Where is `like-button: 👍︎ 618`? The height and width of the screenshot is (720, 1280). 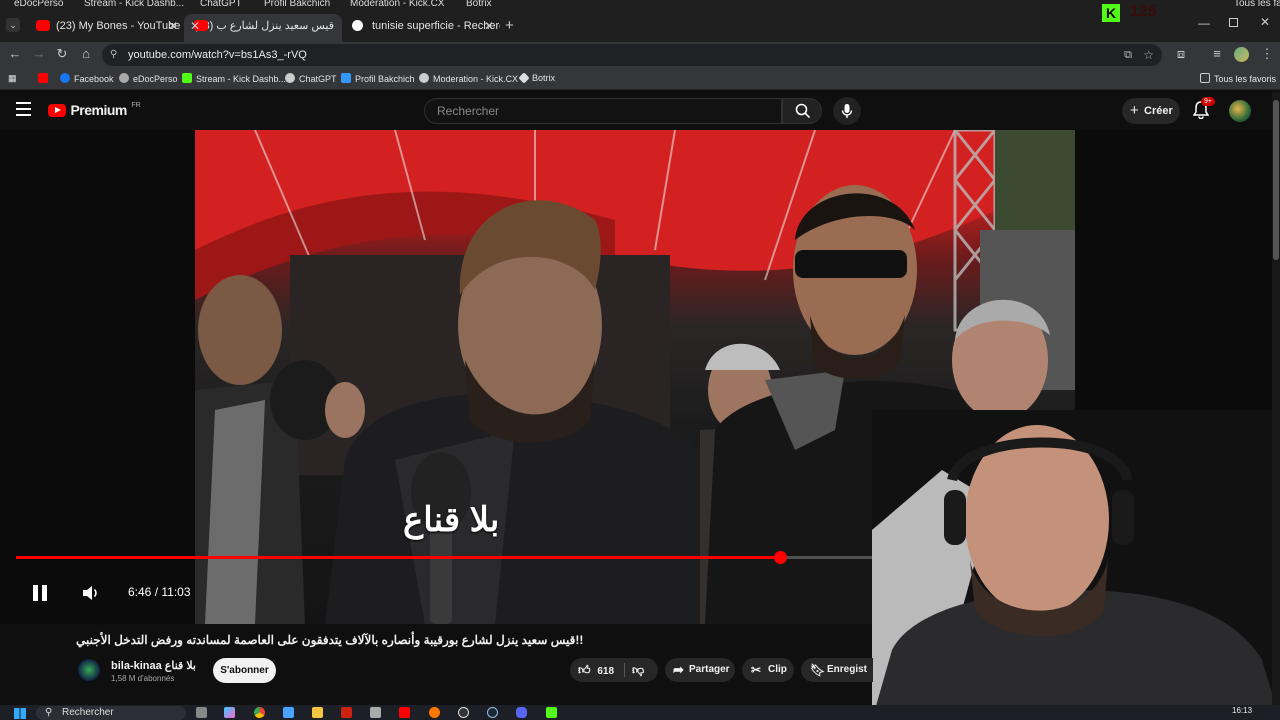
like-button: 👍︎ 618 is located at coordinates (596, 671).